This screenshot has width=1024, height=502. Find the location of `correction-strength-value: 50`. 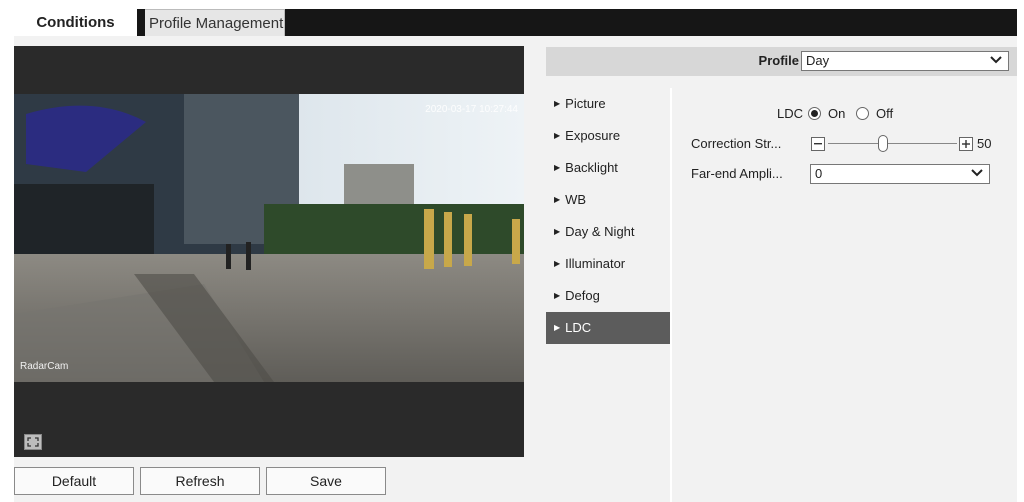

correction-strength-value: 50 is located at coordinates (984, 143).